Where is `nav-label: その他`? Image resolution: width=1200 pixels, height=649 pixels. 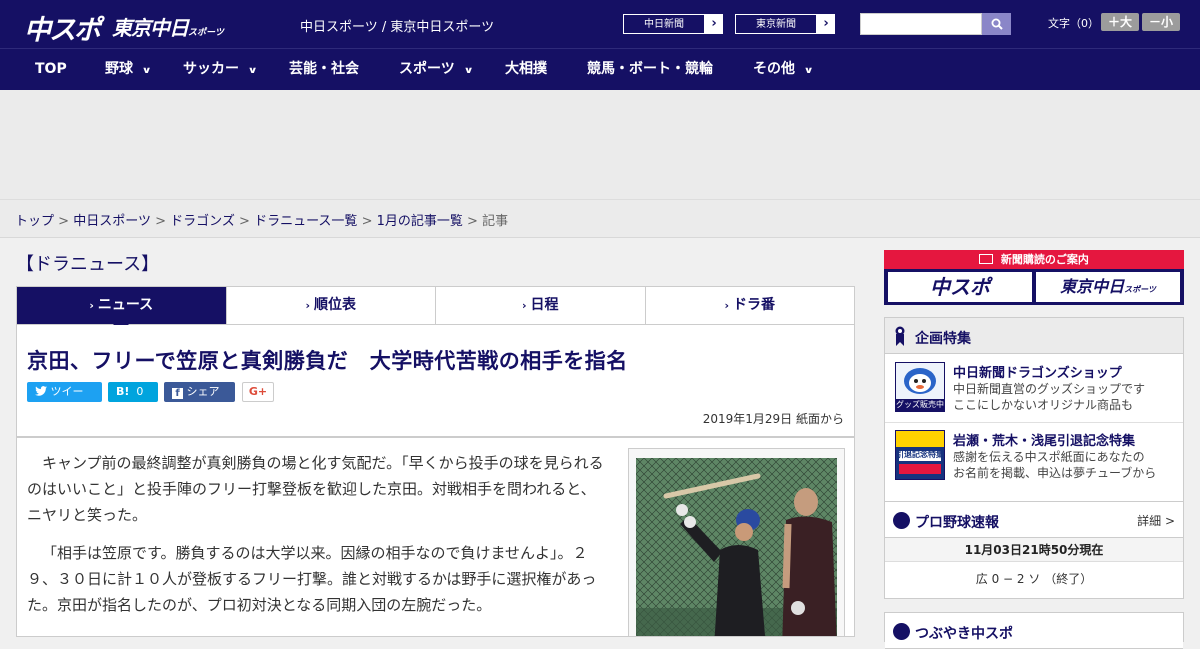 nav-label: その他 is located at coordinates (774, 69).